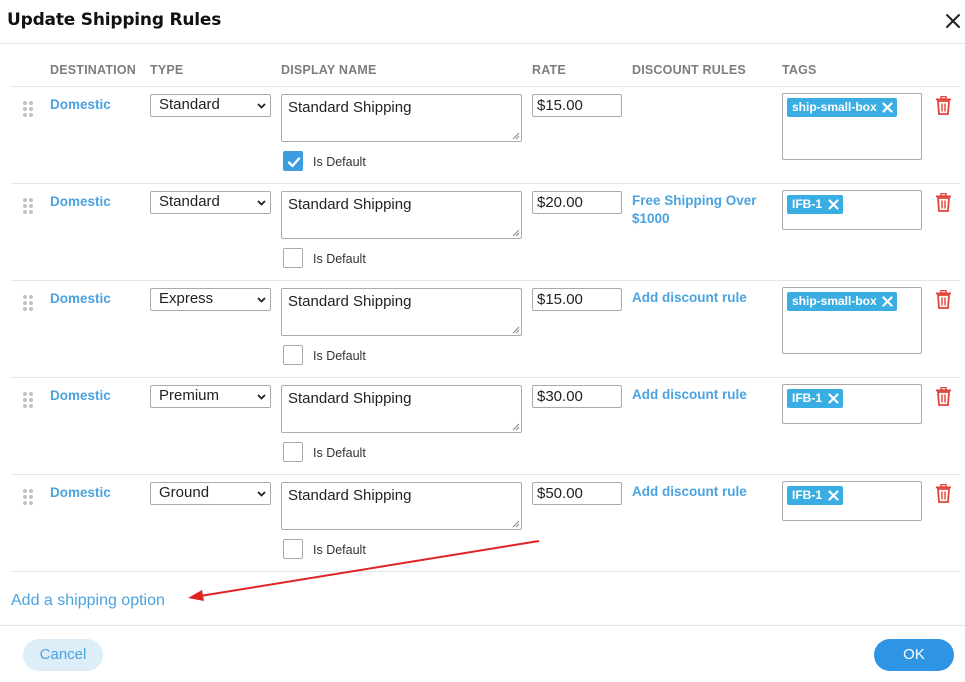  What do you see at coordinates (577, 493) in the screenshot?
I see `rate-input: $50.00` at bounding box center [577, 493].